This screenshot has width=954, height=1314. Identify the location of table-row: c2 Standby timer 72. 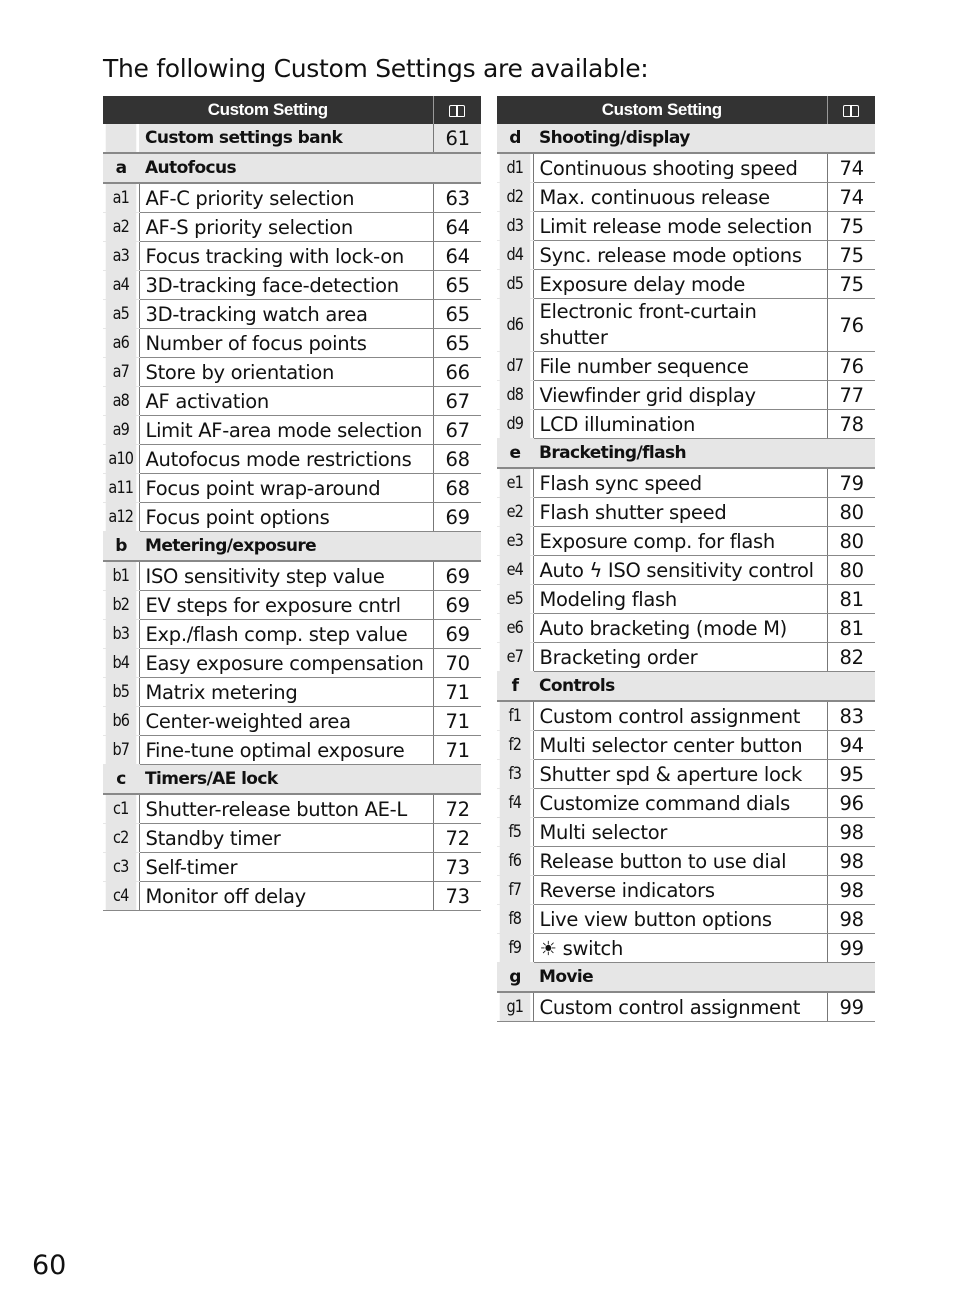
(292, 838).